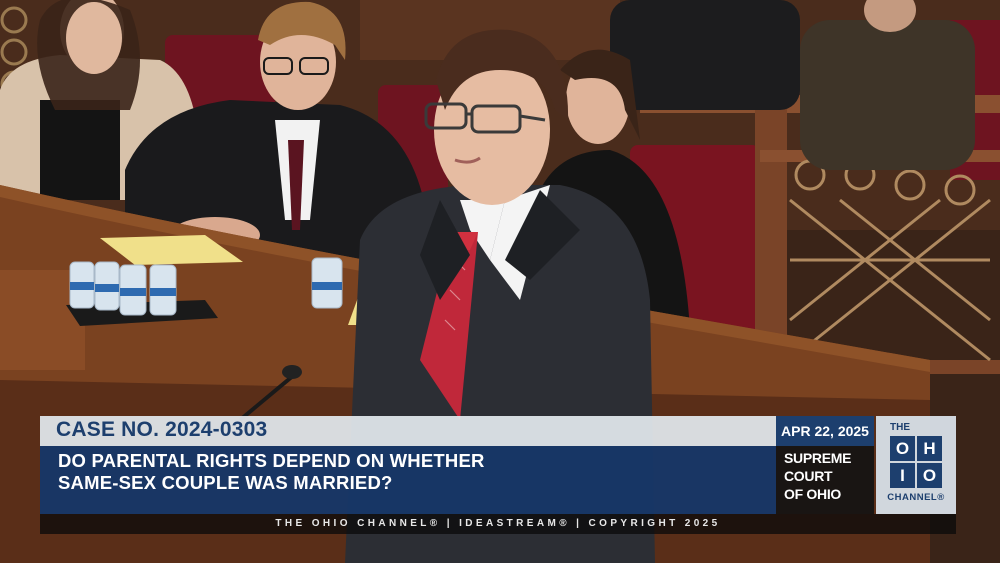 This screenshot has width=1000, height=563. Describe the element at coordinates (292, 372) in the screenshot. I see `microphone-head` at that location.